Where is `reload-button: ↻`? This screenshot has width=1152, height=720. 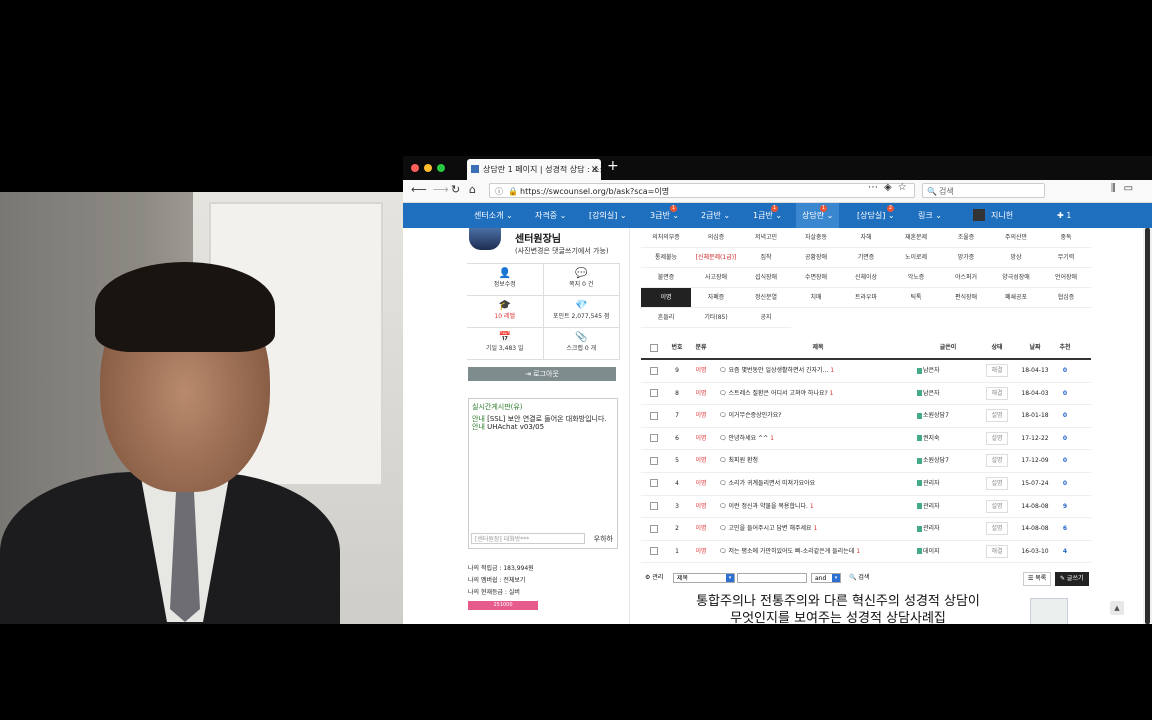
reload-button: ↻ is located at coordinates (455, 189).